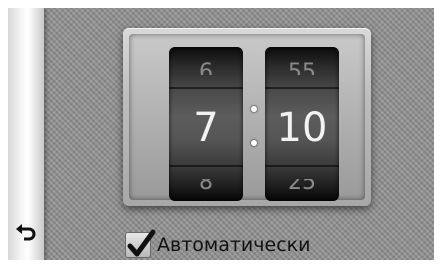  Describe the element at coordinates (234, 245) in the screenshot. I see `auto-time-label: Автоматически` at that location.